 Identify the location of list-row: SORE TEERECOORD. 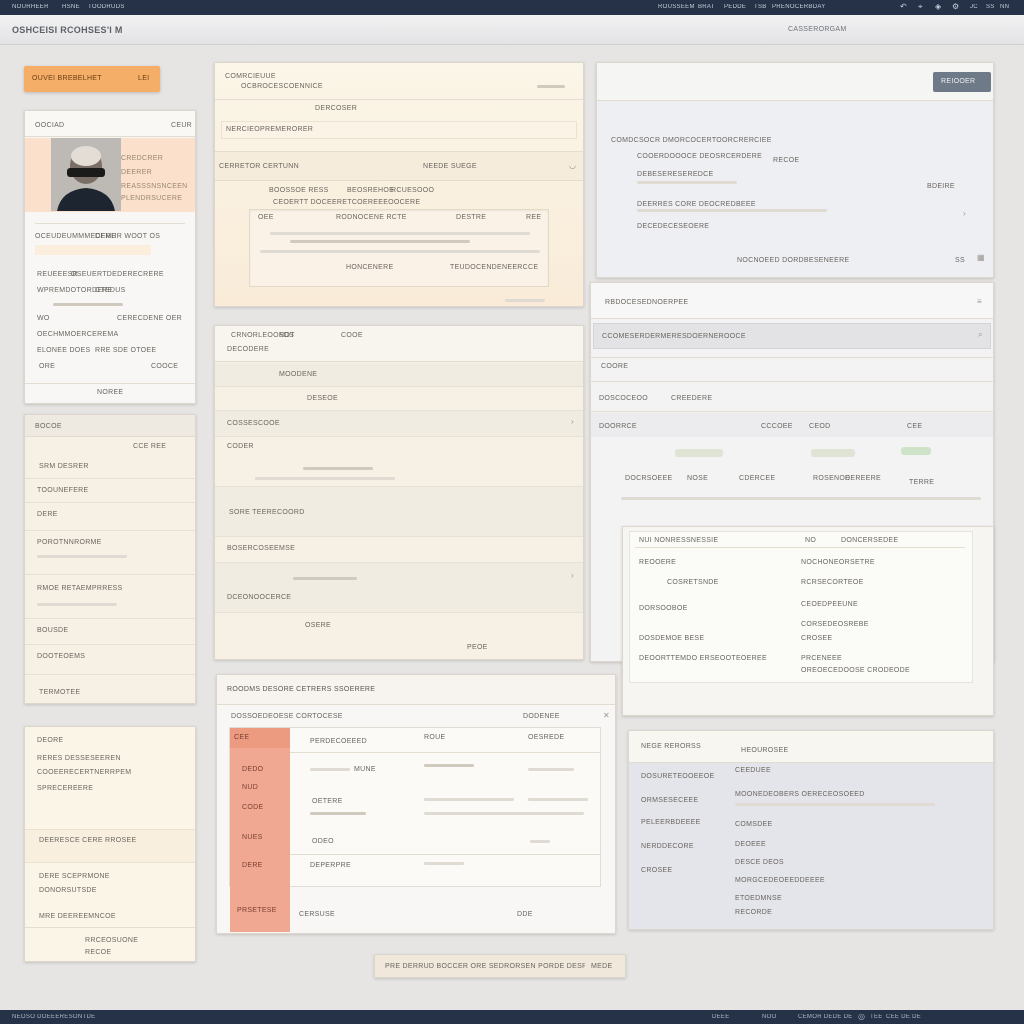
(399, 512).